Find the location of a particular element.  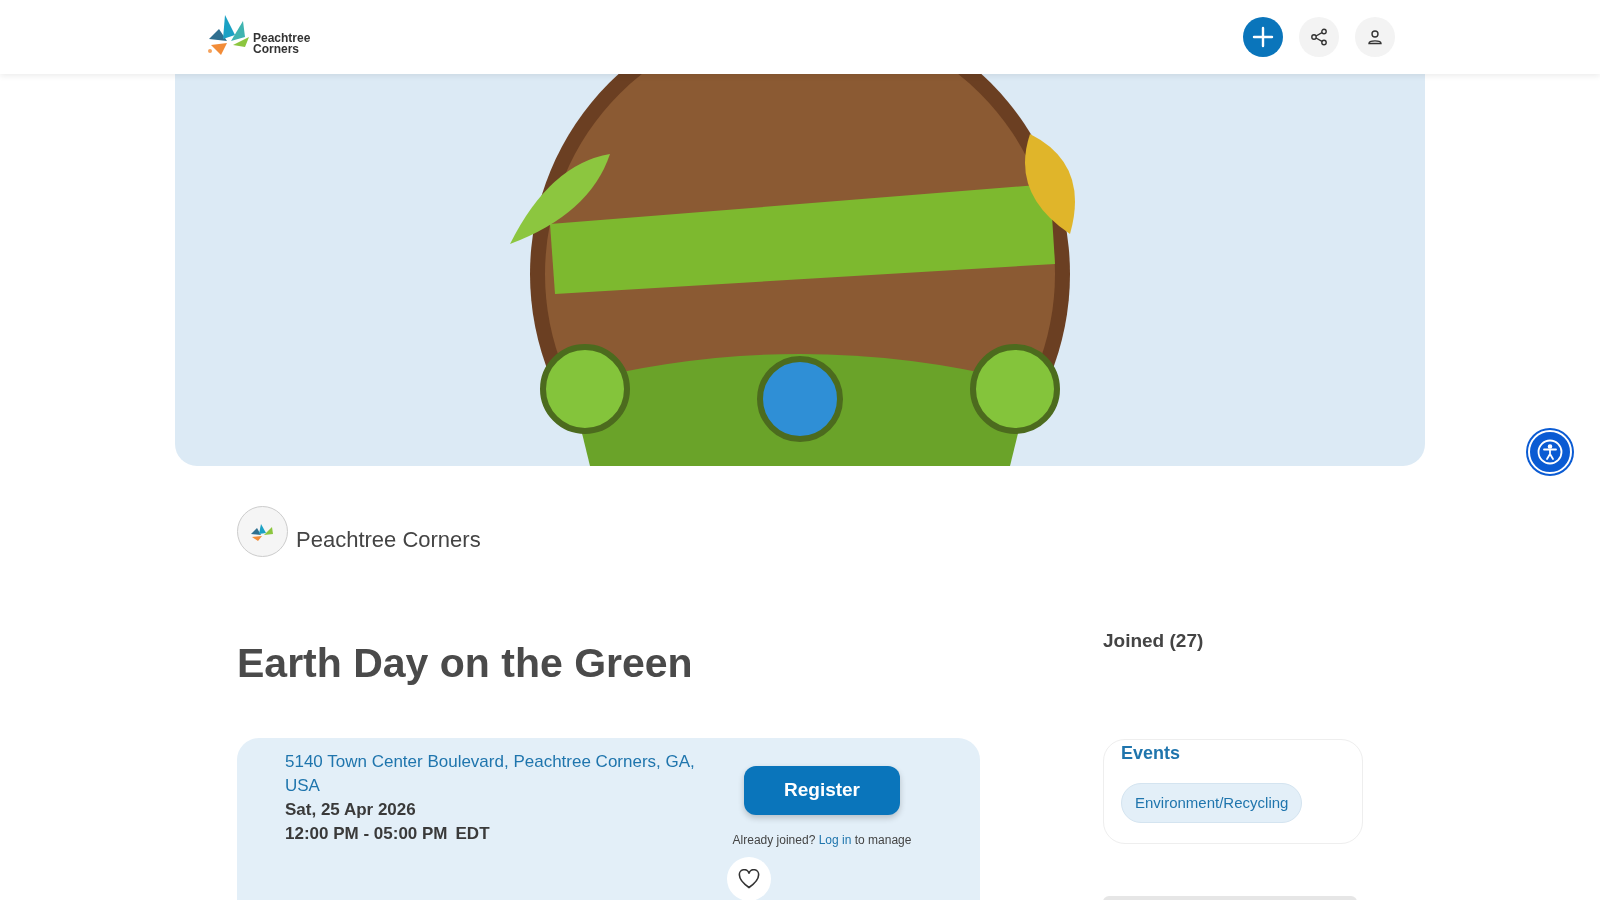

plus-icon is located at coordinates (1263, 37).